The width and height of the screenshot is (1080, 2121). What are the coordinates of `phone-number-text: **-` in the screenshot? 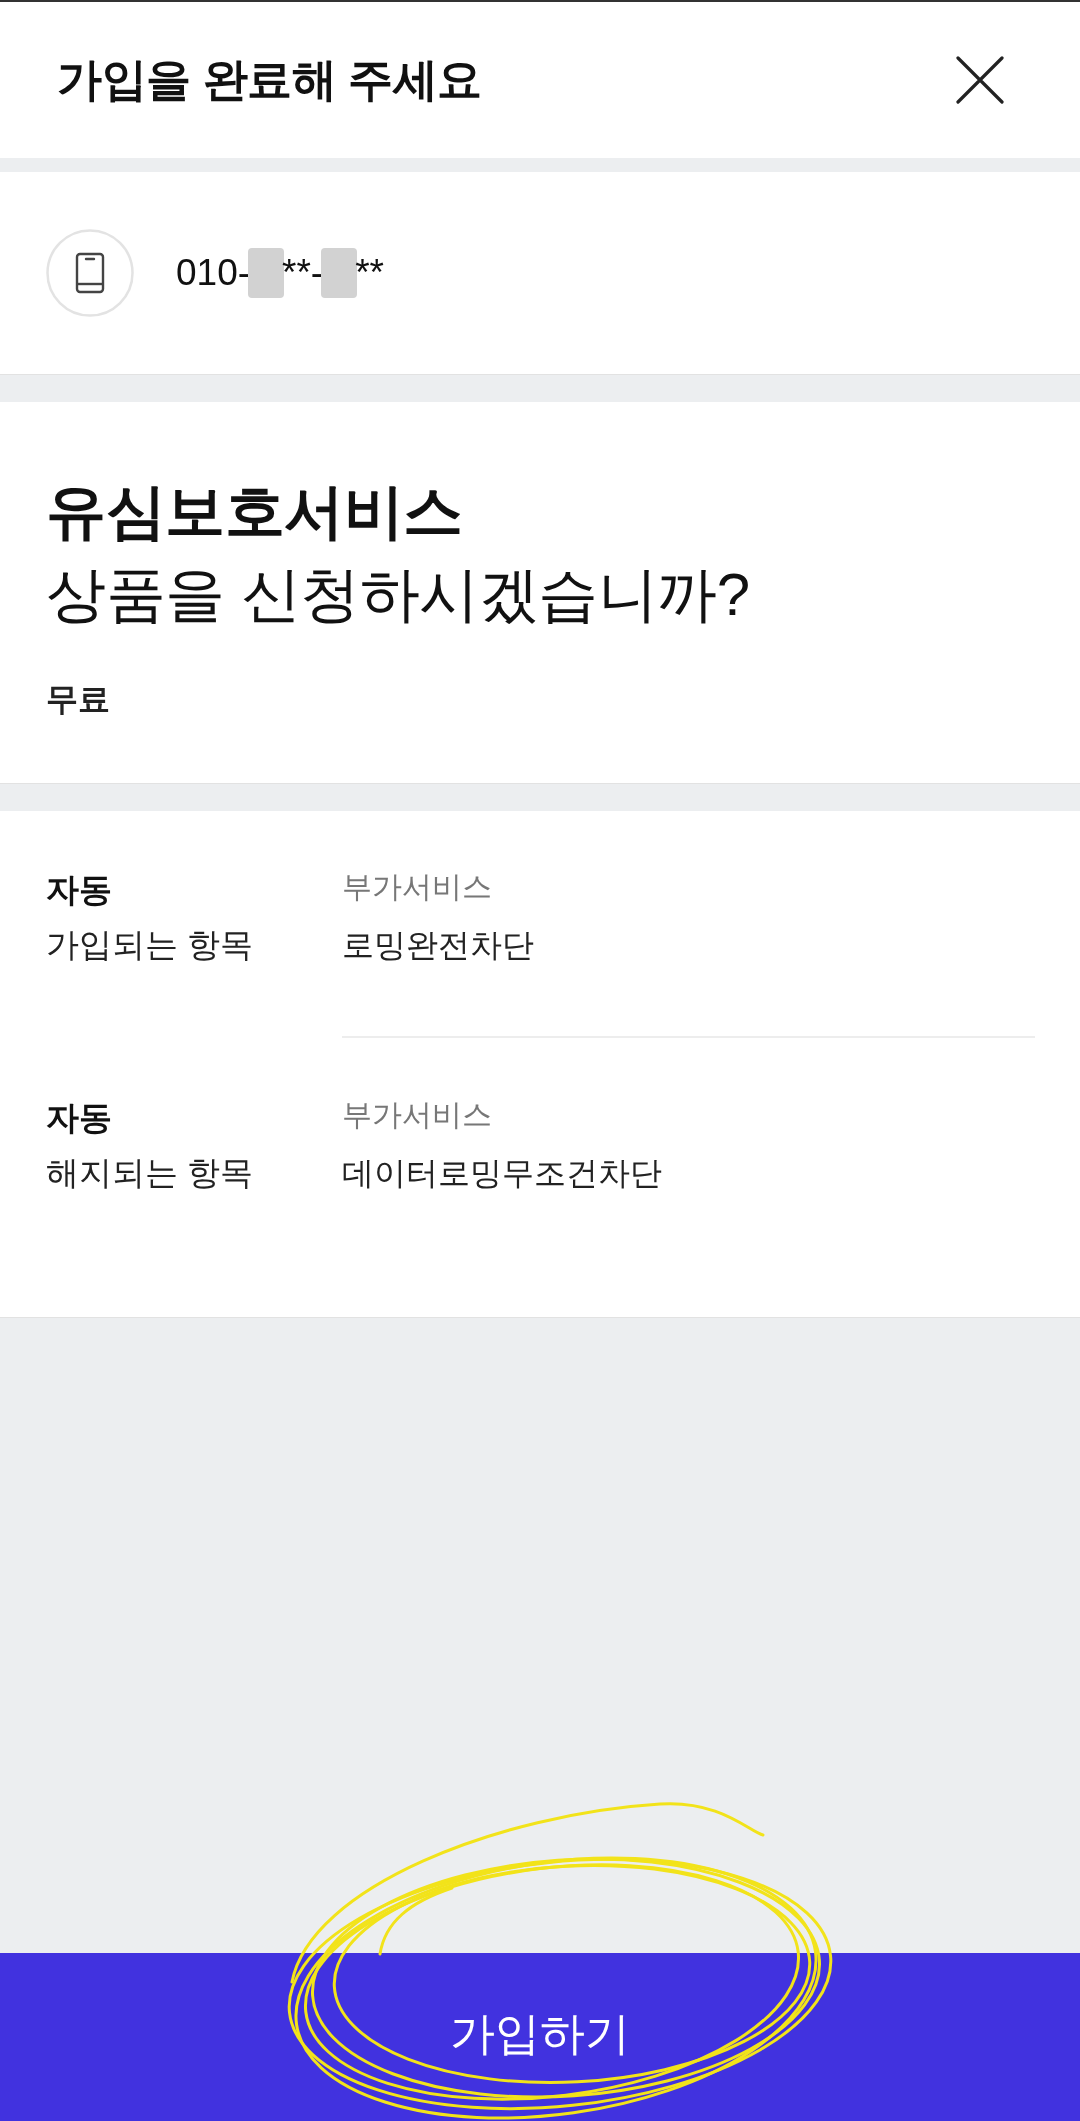 It's located at (303, 273).